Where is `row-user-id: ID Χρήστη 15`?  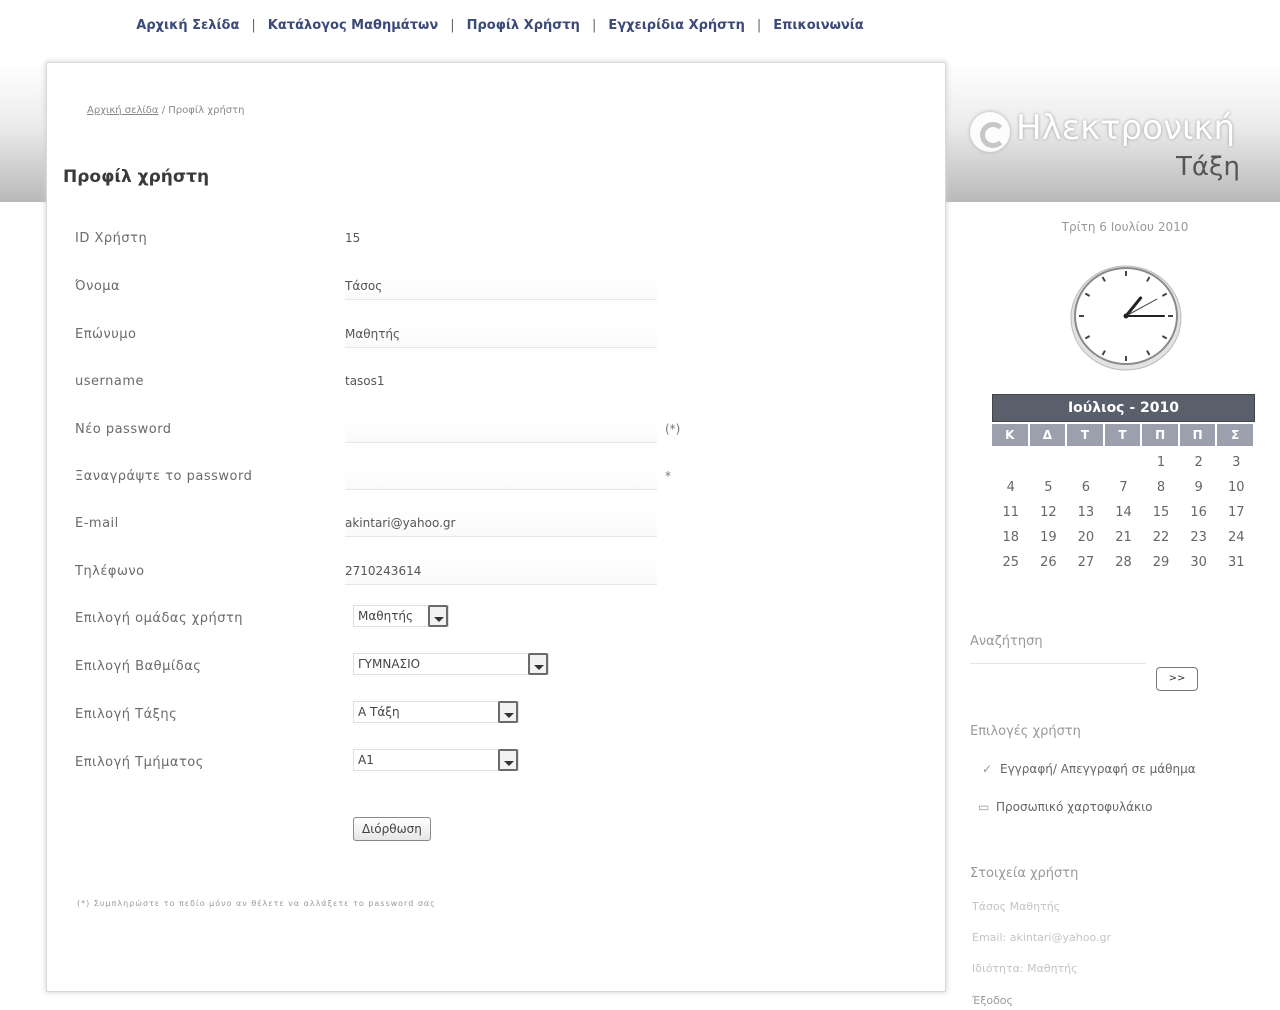
row-user-id: ID Χρήστη 15 is located at coordinates (375, 243).